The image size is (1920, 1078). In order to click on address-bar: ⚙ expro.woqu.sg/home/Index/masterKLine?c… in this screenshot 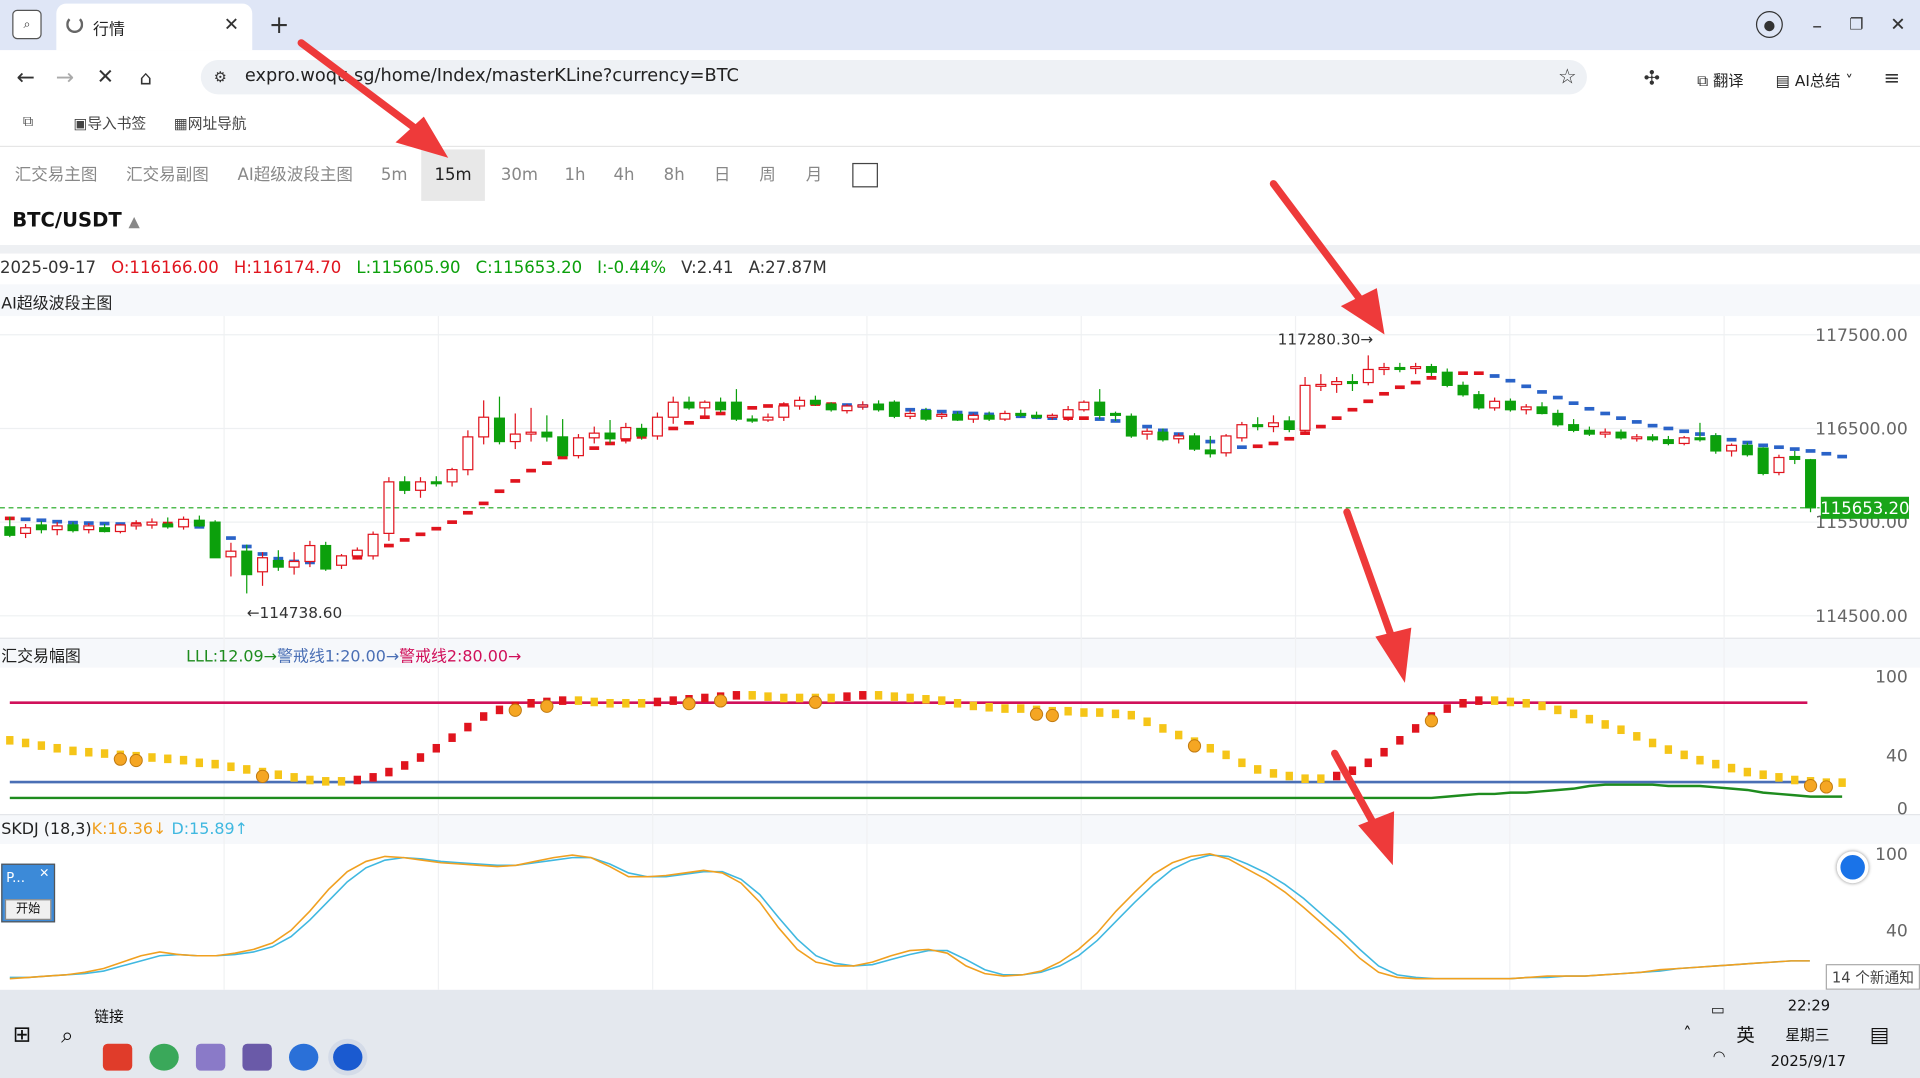, I will do `click(893, 77)`.